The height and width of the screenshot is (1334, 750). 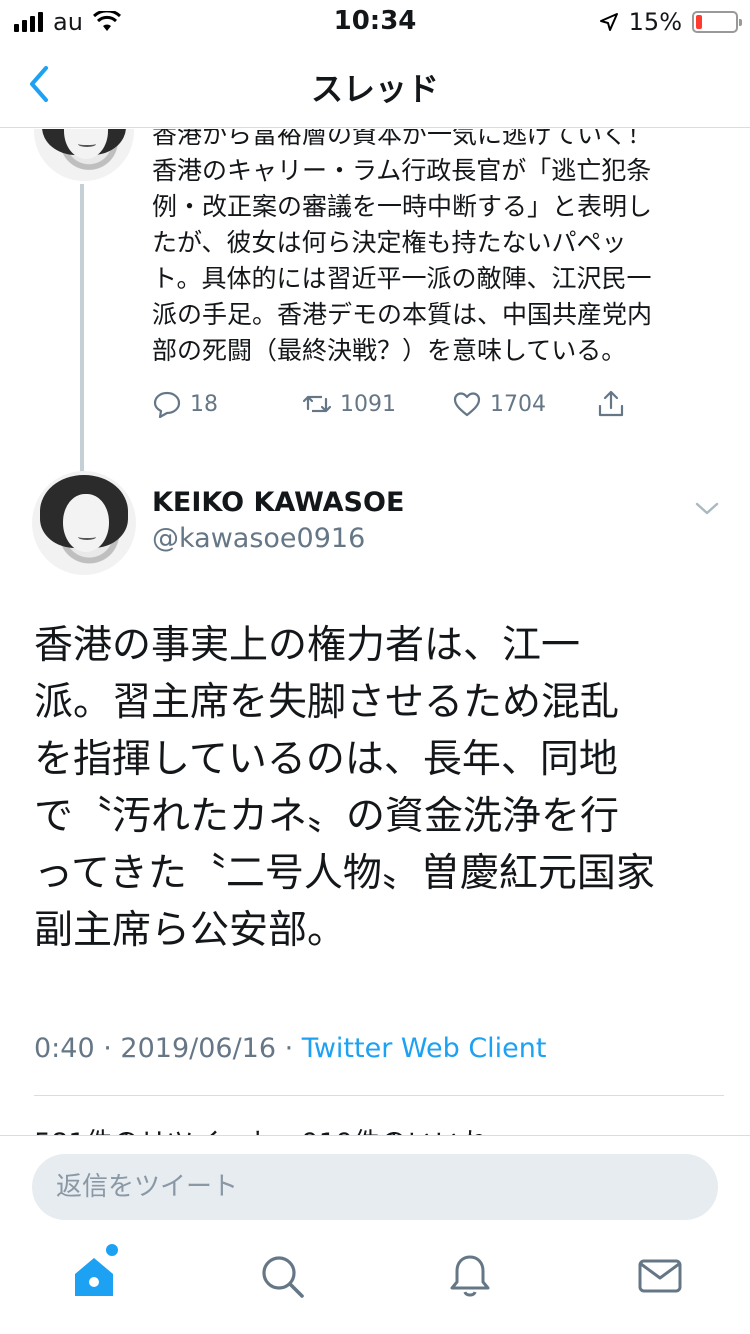 I want to click on battery-percent: 15%, so click(x=655, y=22).